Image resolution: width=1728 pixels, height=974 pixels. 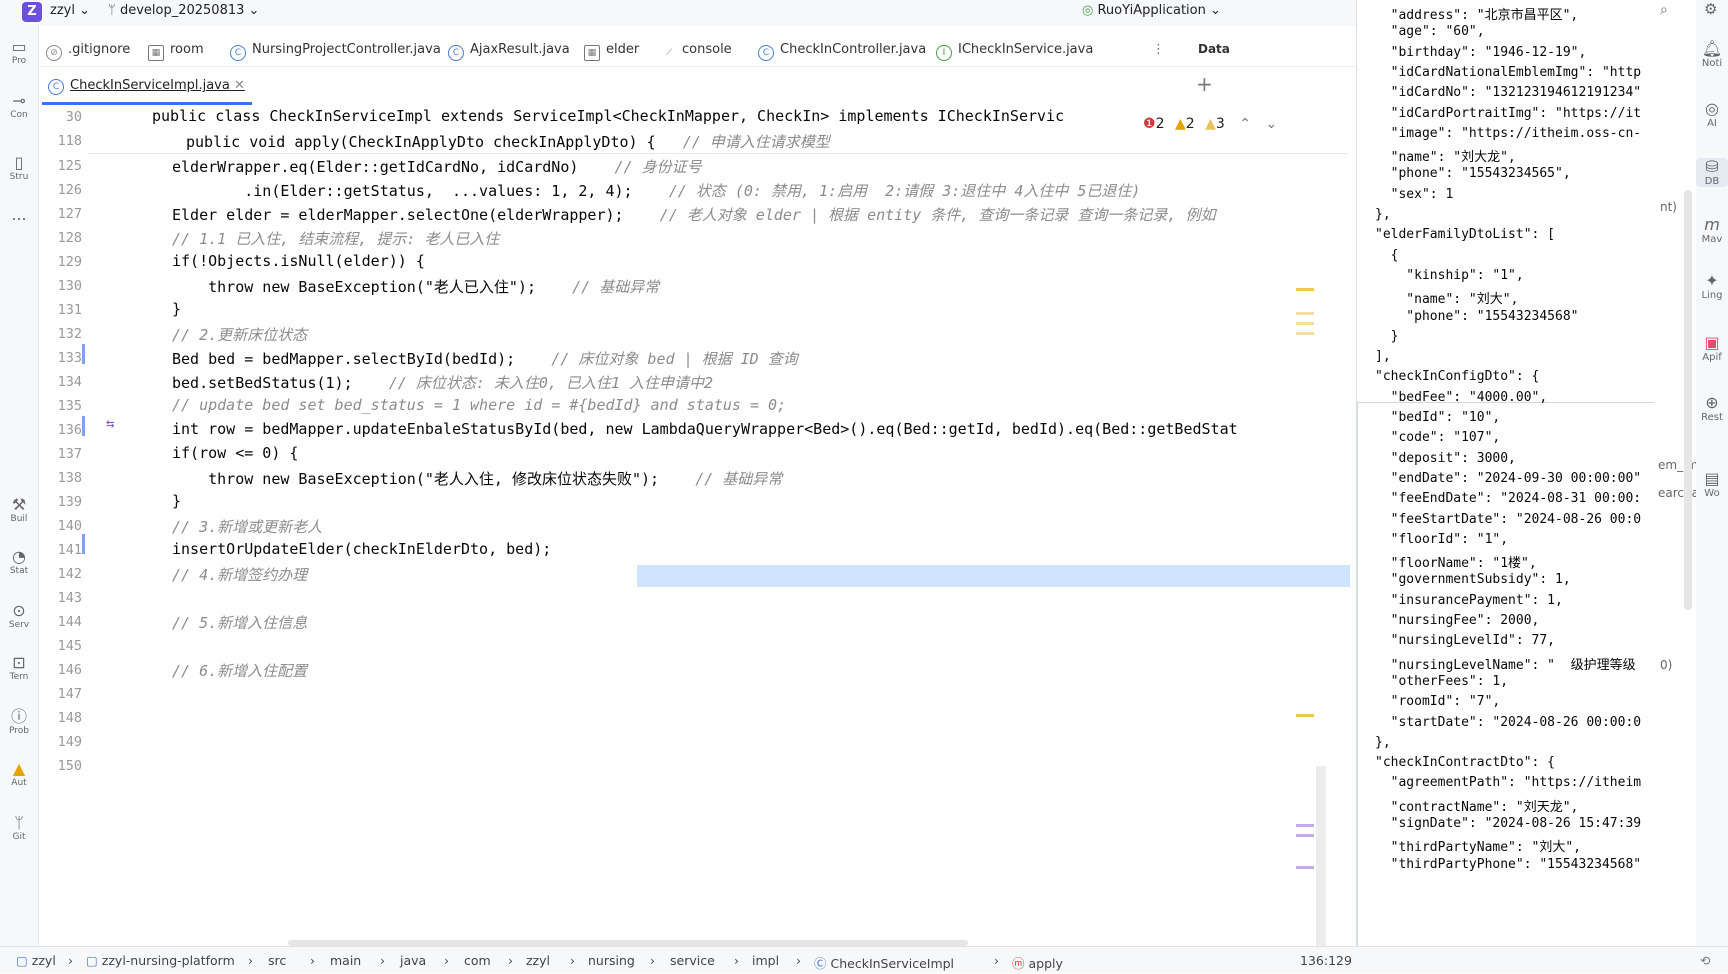 I want to click on git-tool-button: ᛘ Git, so click(x=19, y=828).